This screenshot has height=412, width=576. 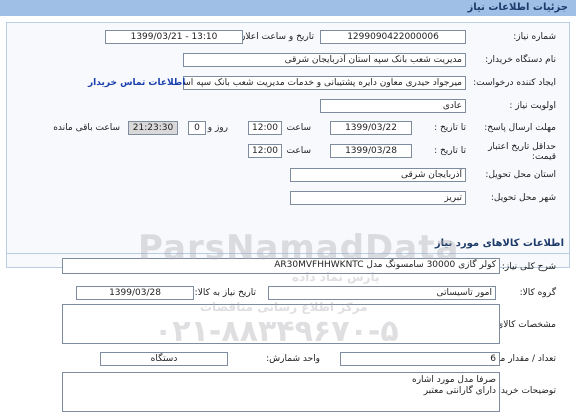 What do you see at coordinates (393, 106) in the screenshot?
I see `priority-field: عادی` at bounding box center [393, 106].